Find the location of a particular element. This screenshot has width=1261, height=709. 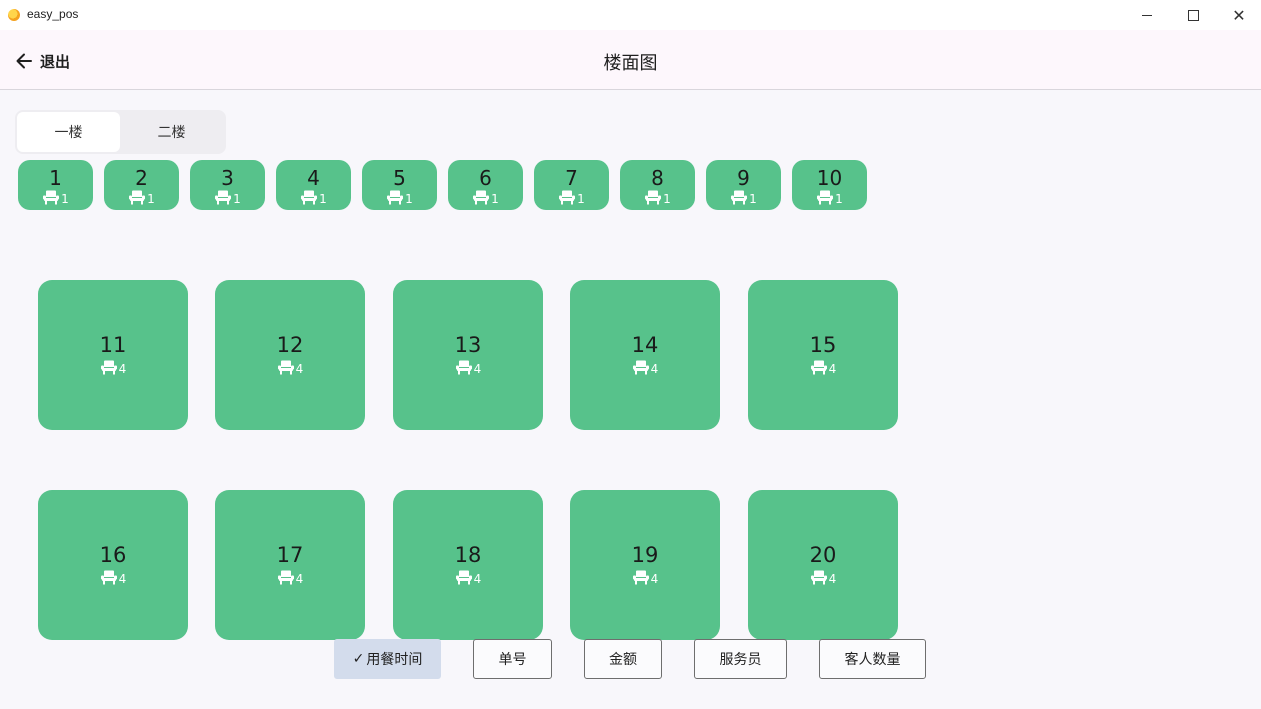

sort-waiter-button: 服务员 is located at coordinates (740, 659).